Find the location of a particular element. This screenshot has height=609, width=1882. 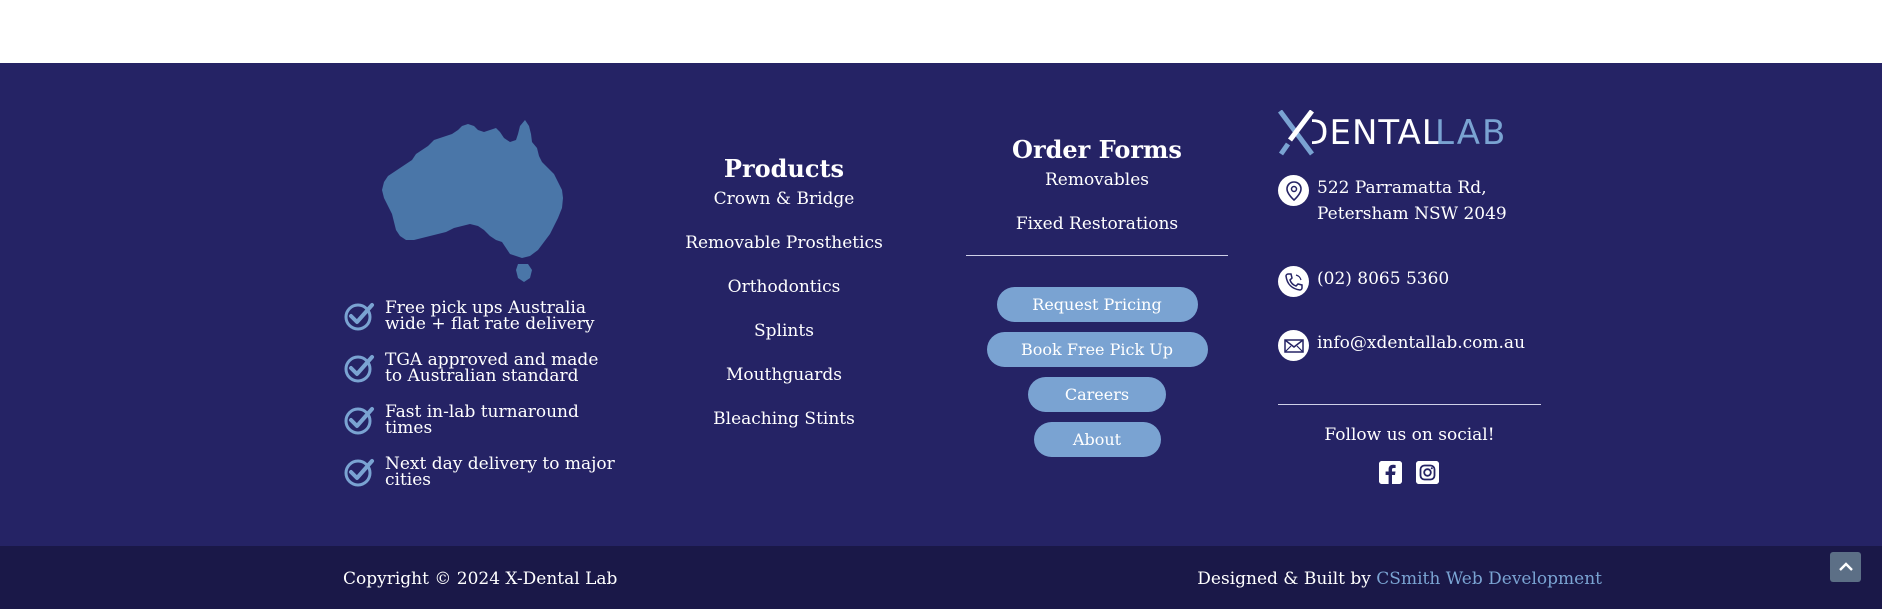

book-free-pick-up-button: Book Free Pick Up is located at coordinates (1097, 349).